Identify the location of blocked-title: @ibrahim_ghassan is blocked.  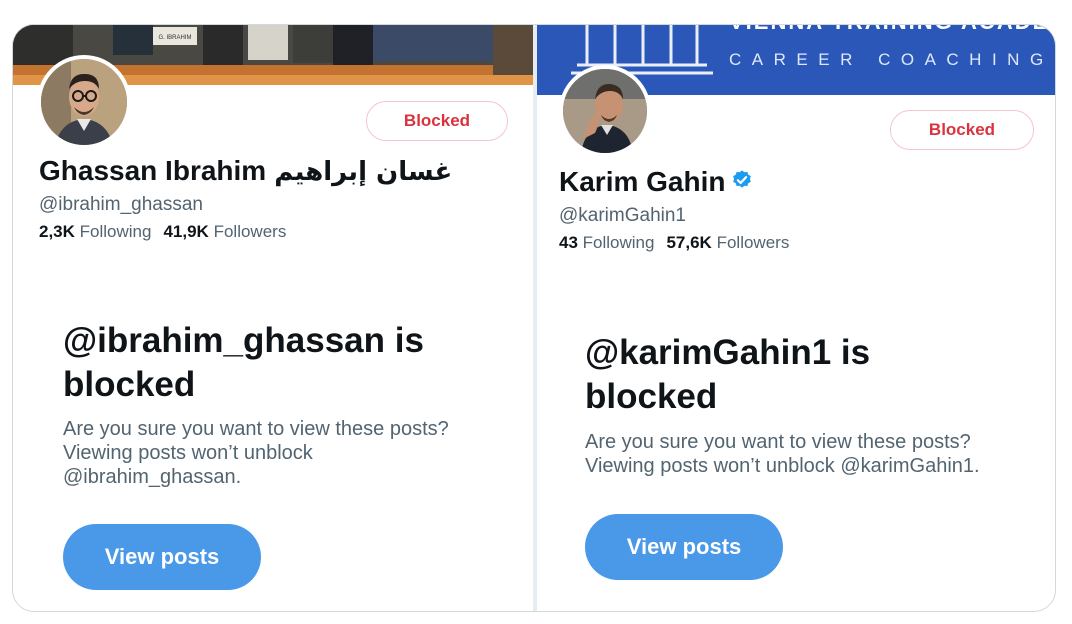
(243, 362).